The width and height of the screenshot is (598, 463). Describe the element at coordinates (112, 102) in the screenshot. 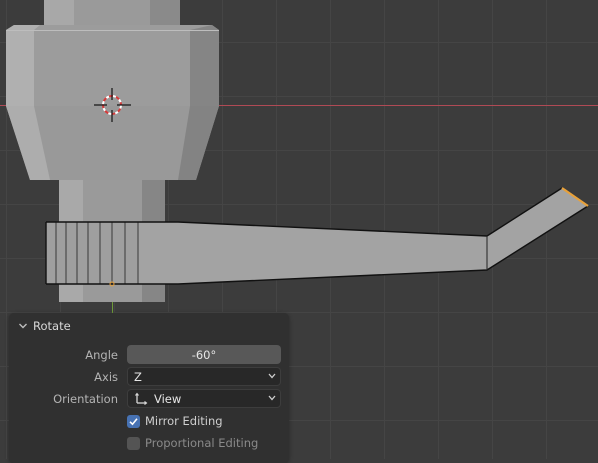

I see `mesh-collar` at that location.